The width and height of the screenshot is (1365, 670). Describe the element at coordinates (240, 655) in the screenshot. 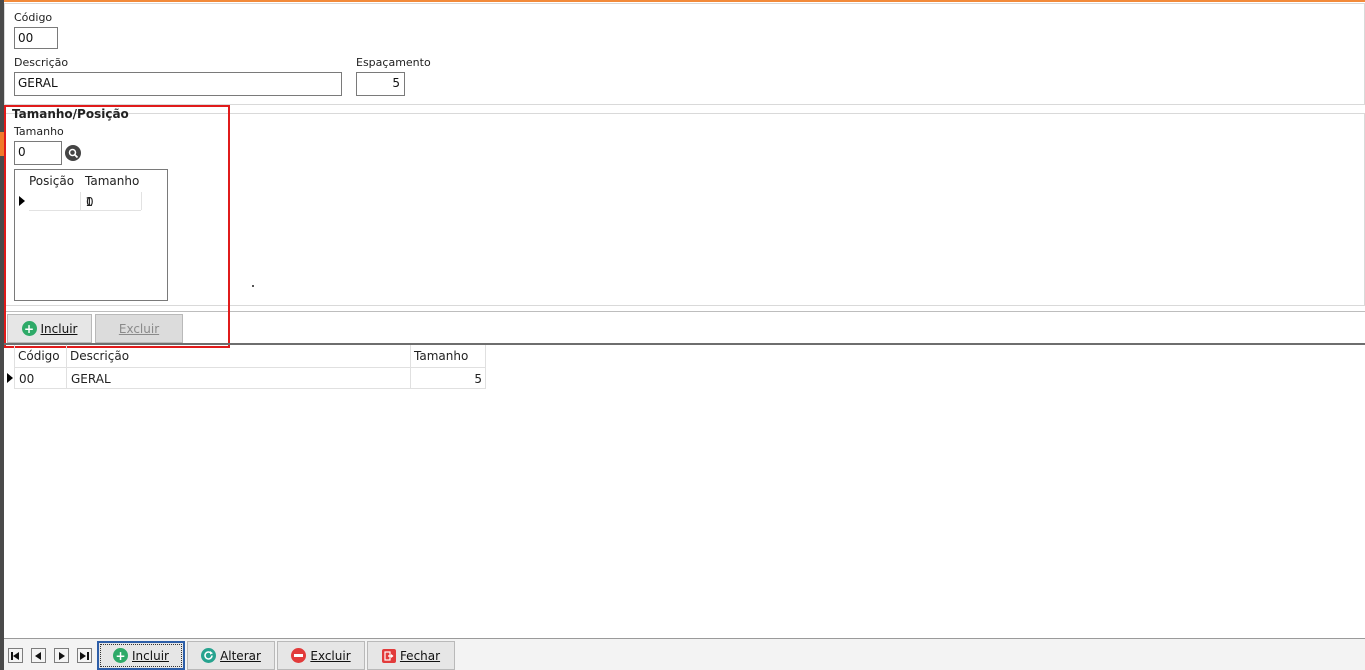

I see `alterar-label: Alterar` at that location.